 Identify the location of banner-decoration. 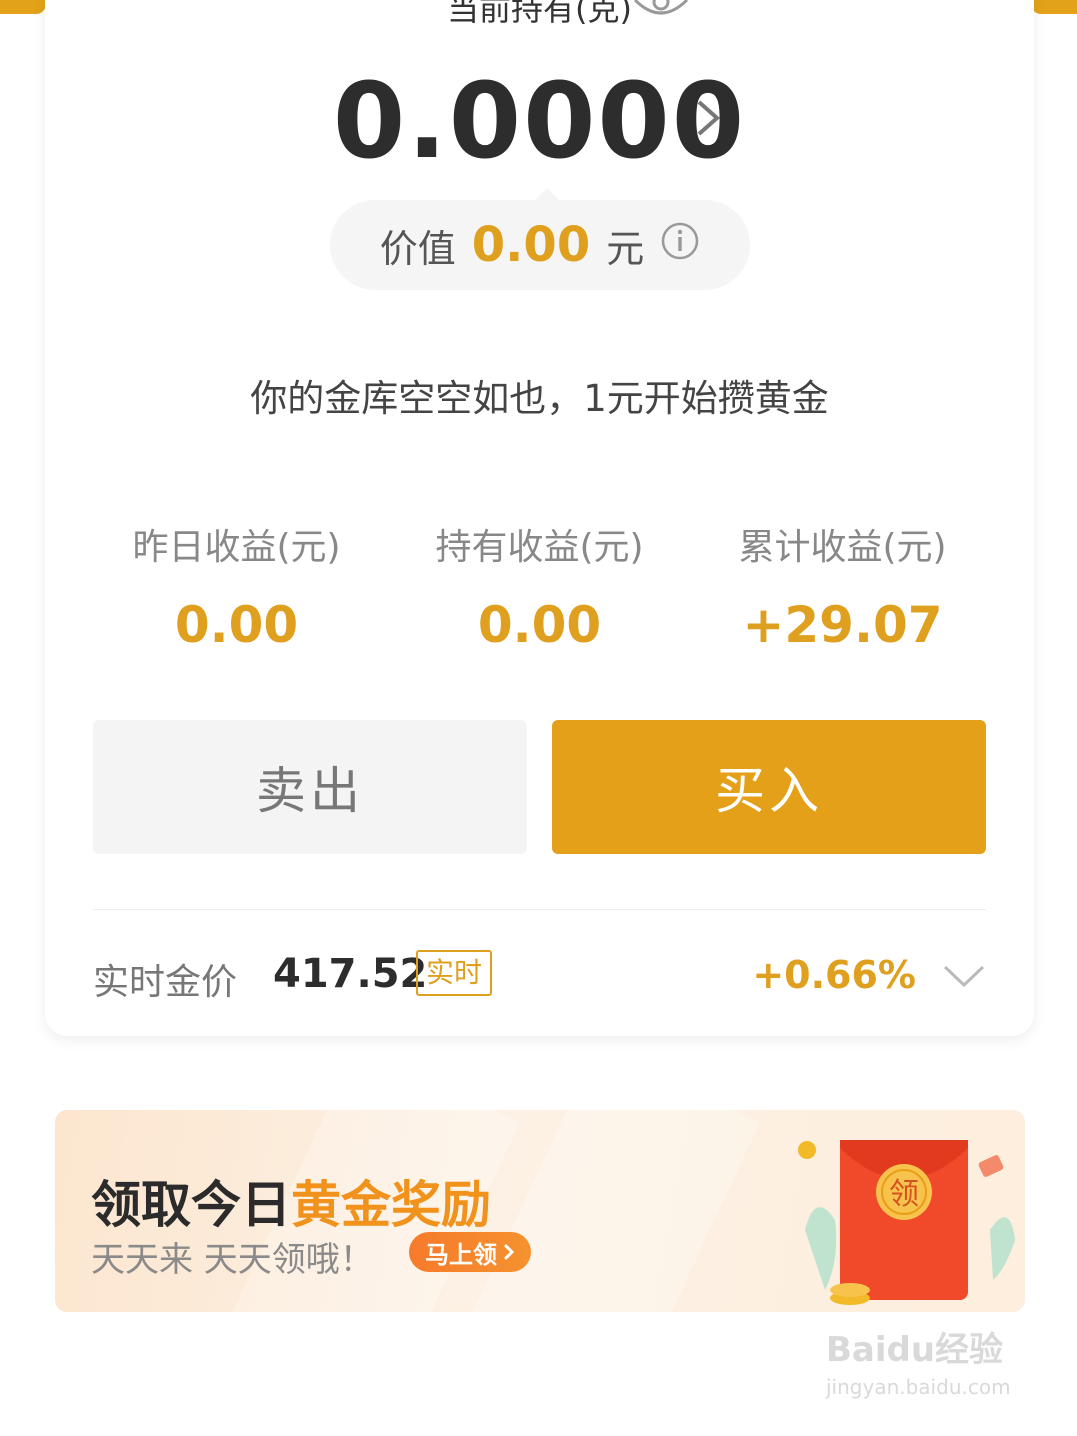
(615, 1211).